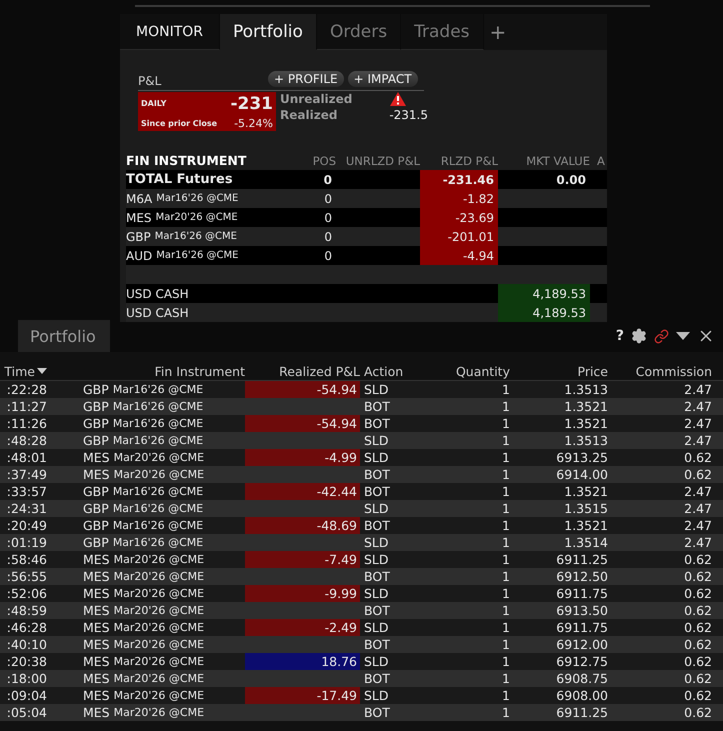 The height and width of the screenshot is (731, 723). What do you see at coordinates (544, 293) in the screenshot?
I see `table-cell: 4,189.53` at bounding box center [544, 293].